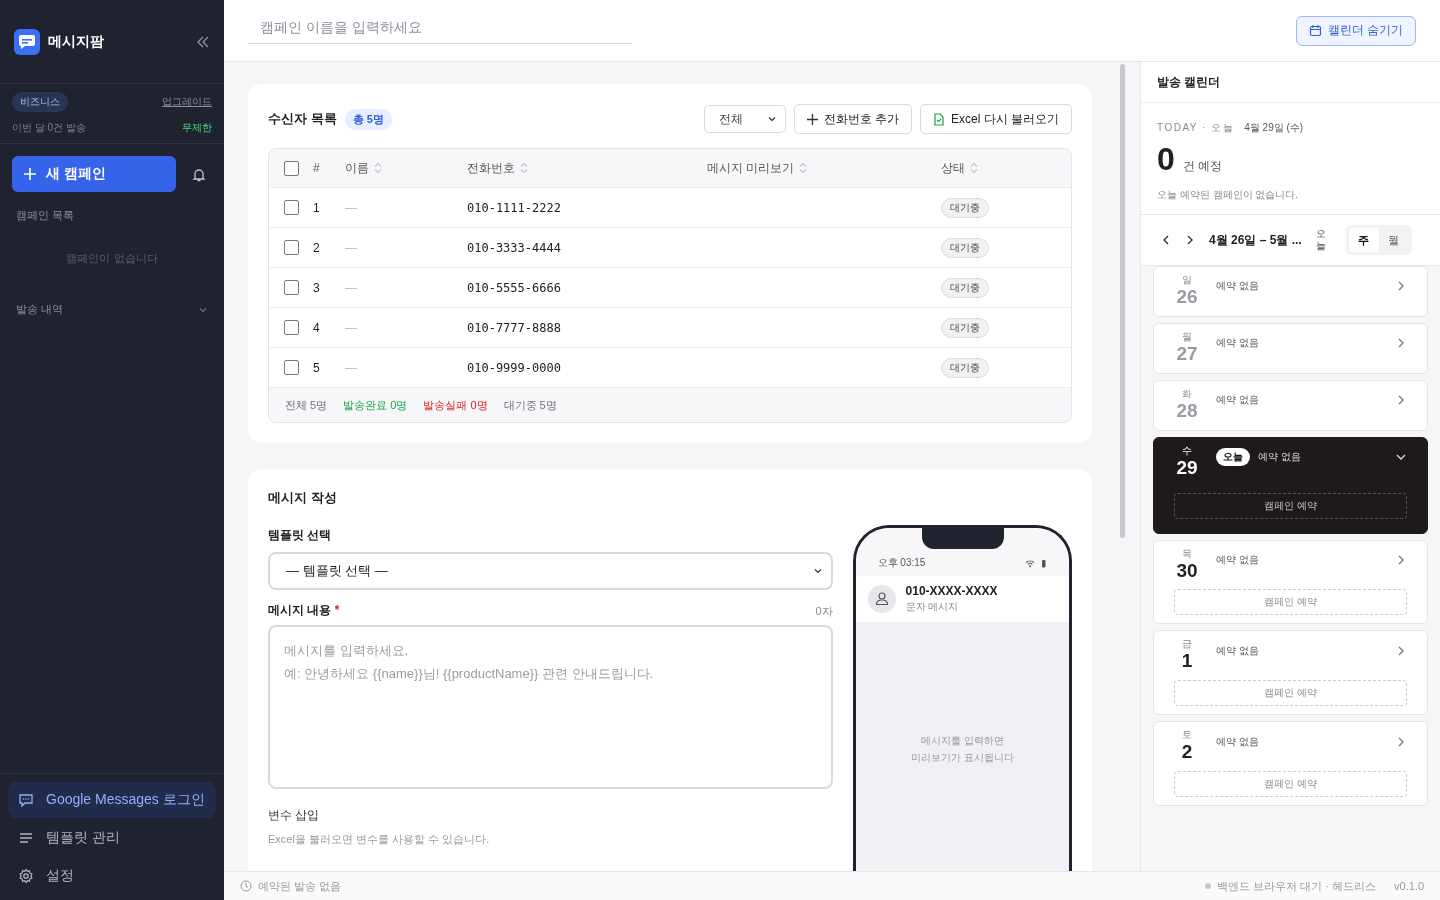  What do you see at coordinates (199, 174) in the screenshot?
I see `bell-icon` at bounding box center [199, 174].